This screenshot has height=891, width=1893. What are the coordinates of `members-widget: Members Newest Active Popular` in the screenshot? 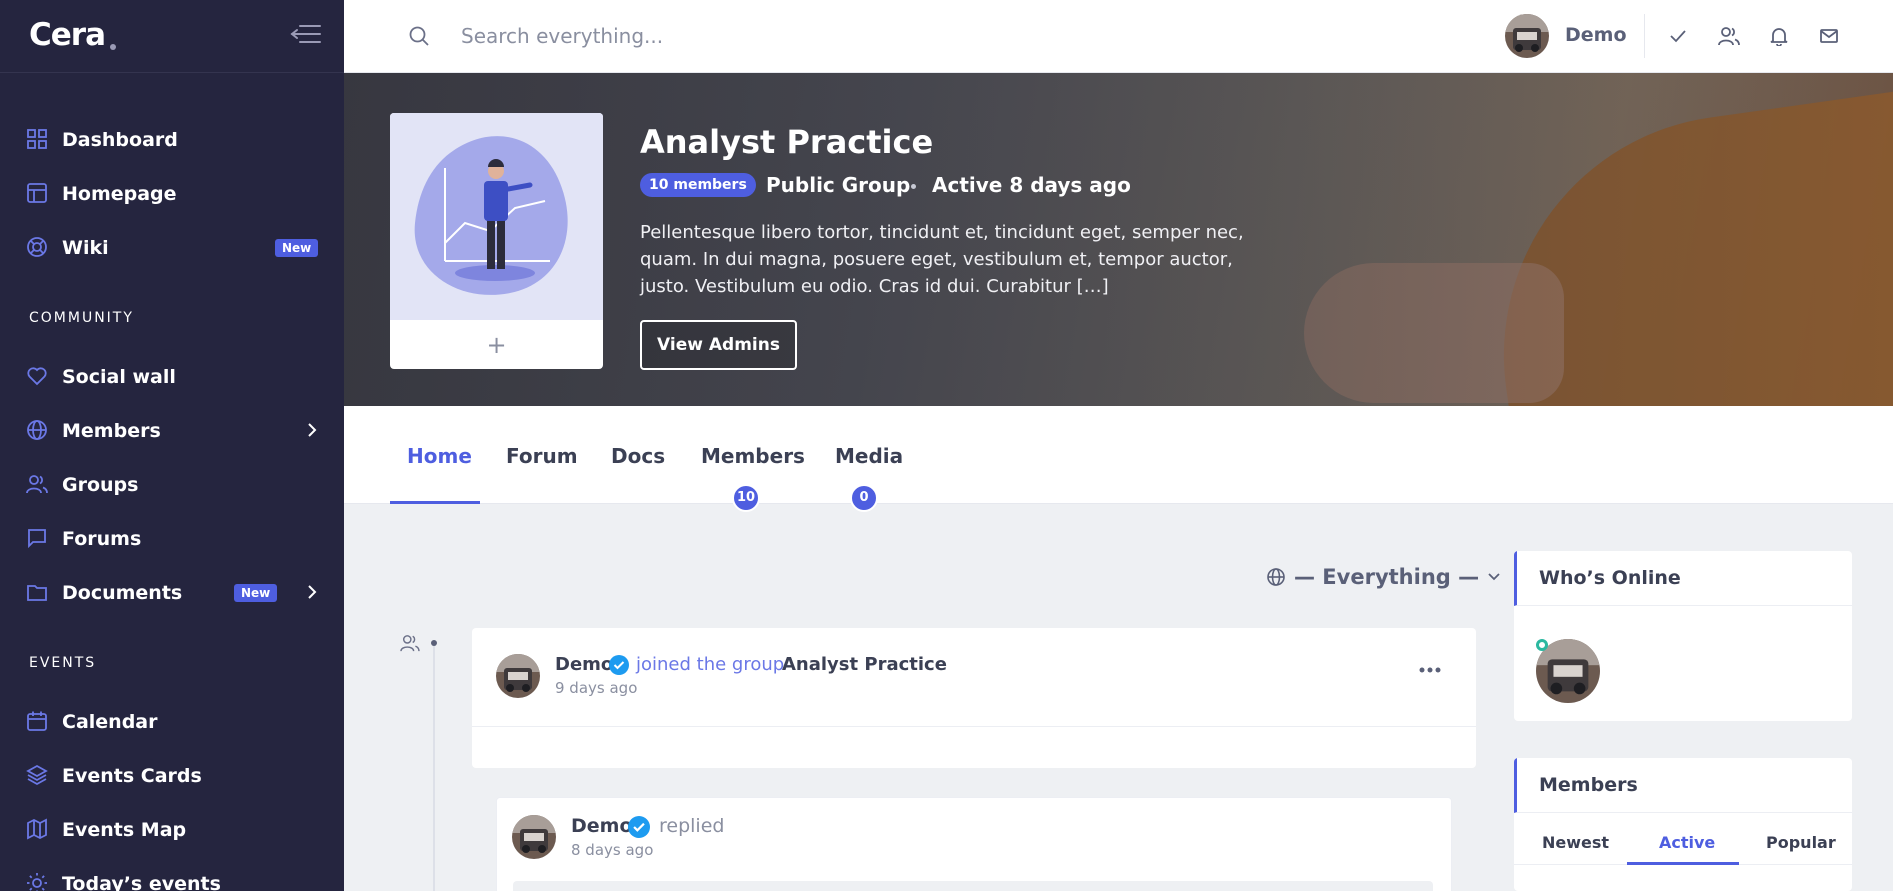 It's located at (1683, 824).